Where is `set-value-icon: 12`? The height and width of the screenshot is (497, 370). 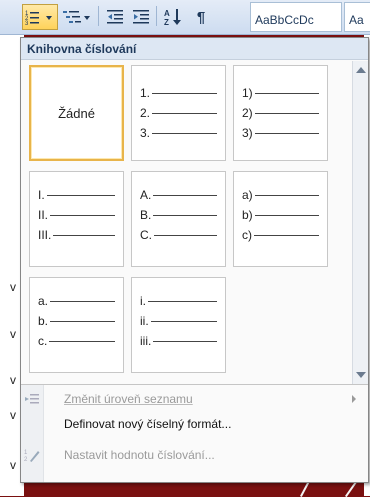
set-value-icon: 12 is located at coordinates (32, 456).